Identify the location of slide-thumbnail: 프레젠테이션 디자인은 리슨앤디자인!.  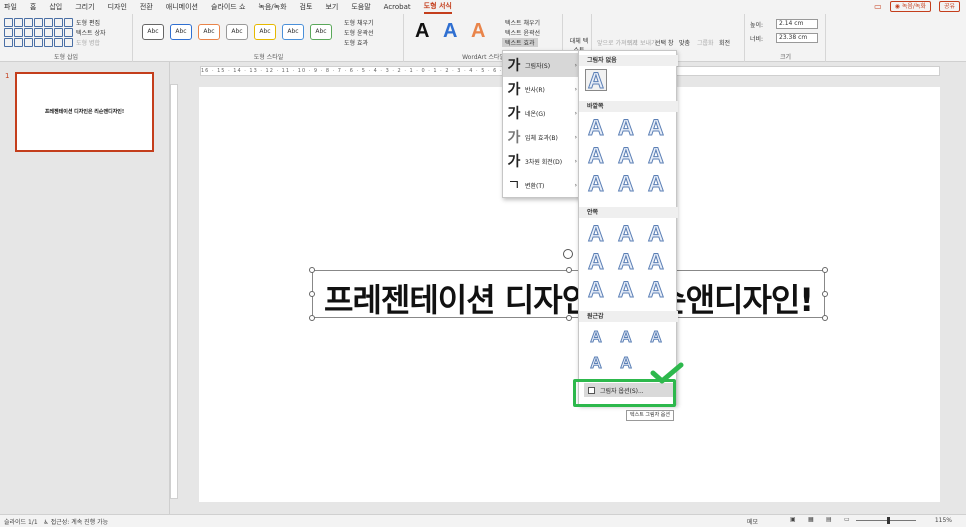
(84, 112).